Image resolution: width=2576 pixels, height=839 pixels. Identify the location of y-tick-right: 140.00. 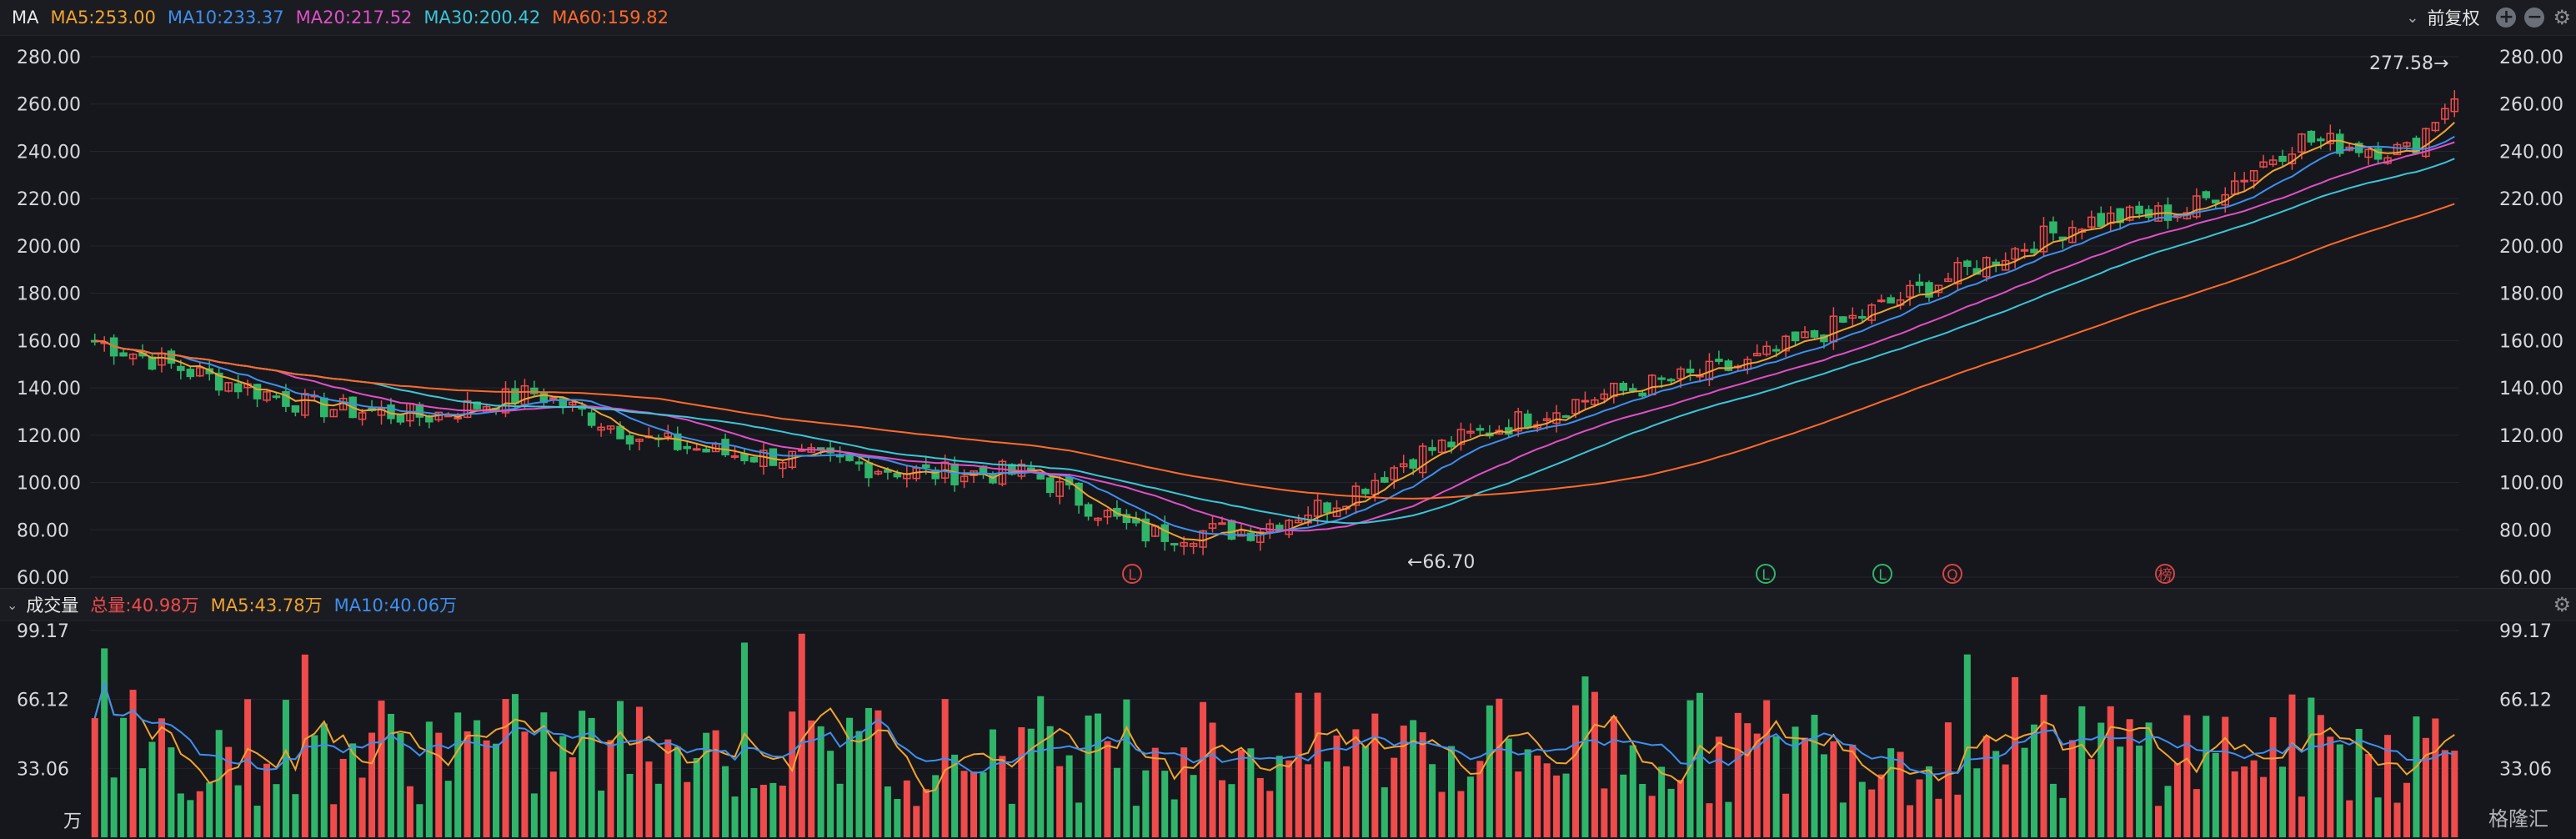
(2531, 389).